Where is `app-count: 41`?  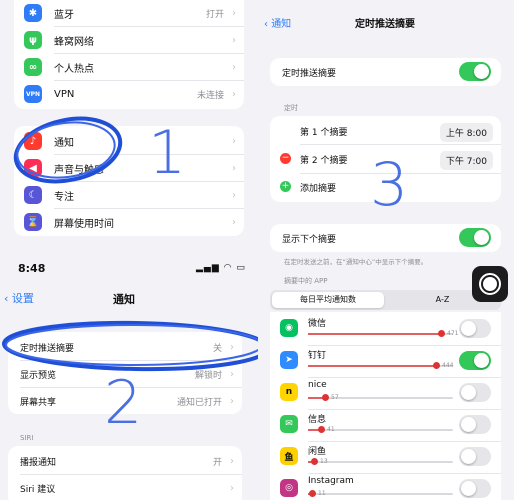 app-count: 41 is located at coordinates (331, 429).